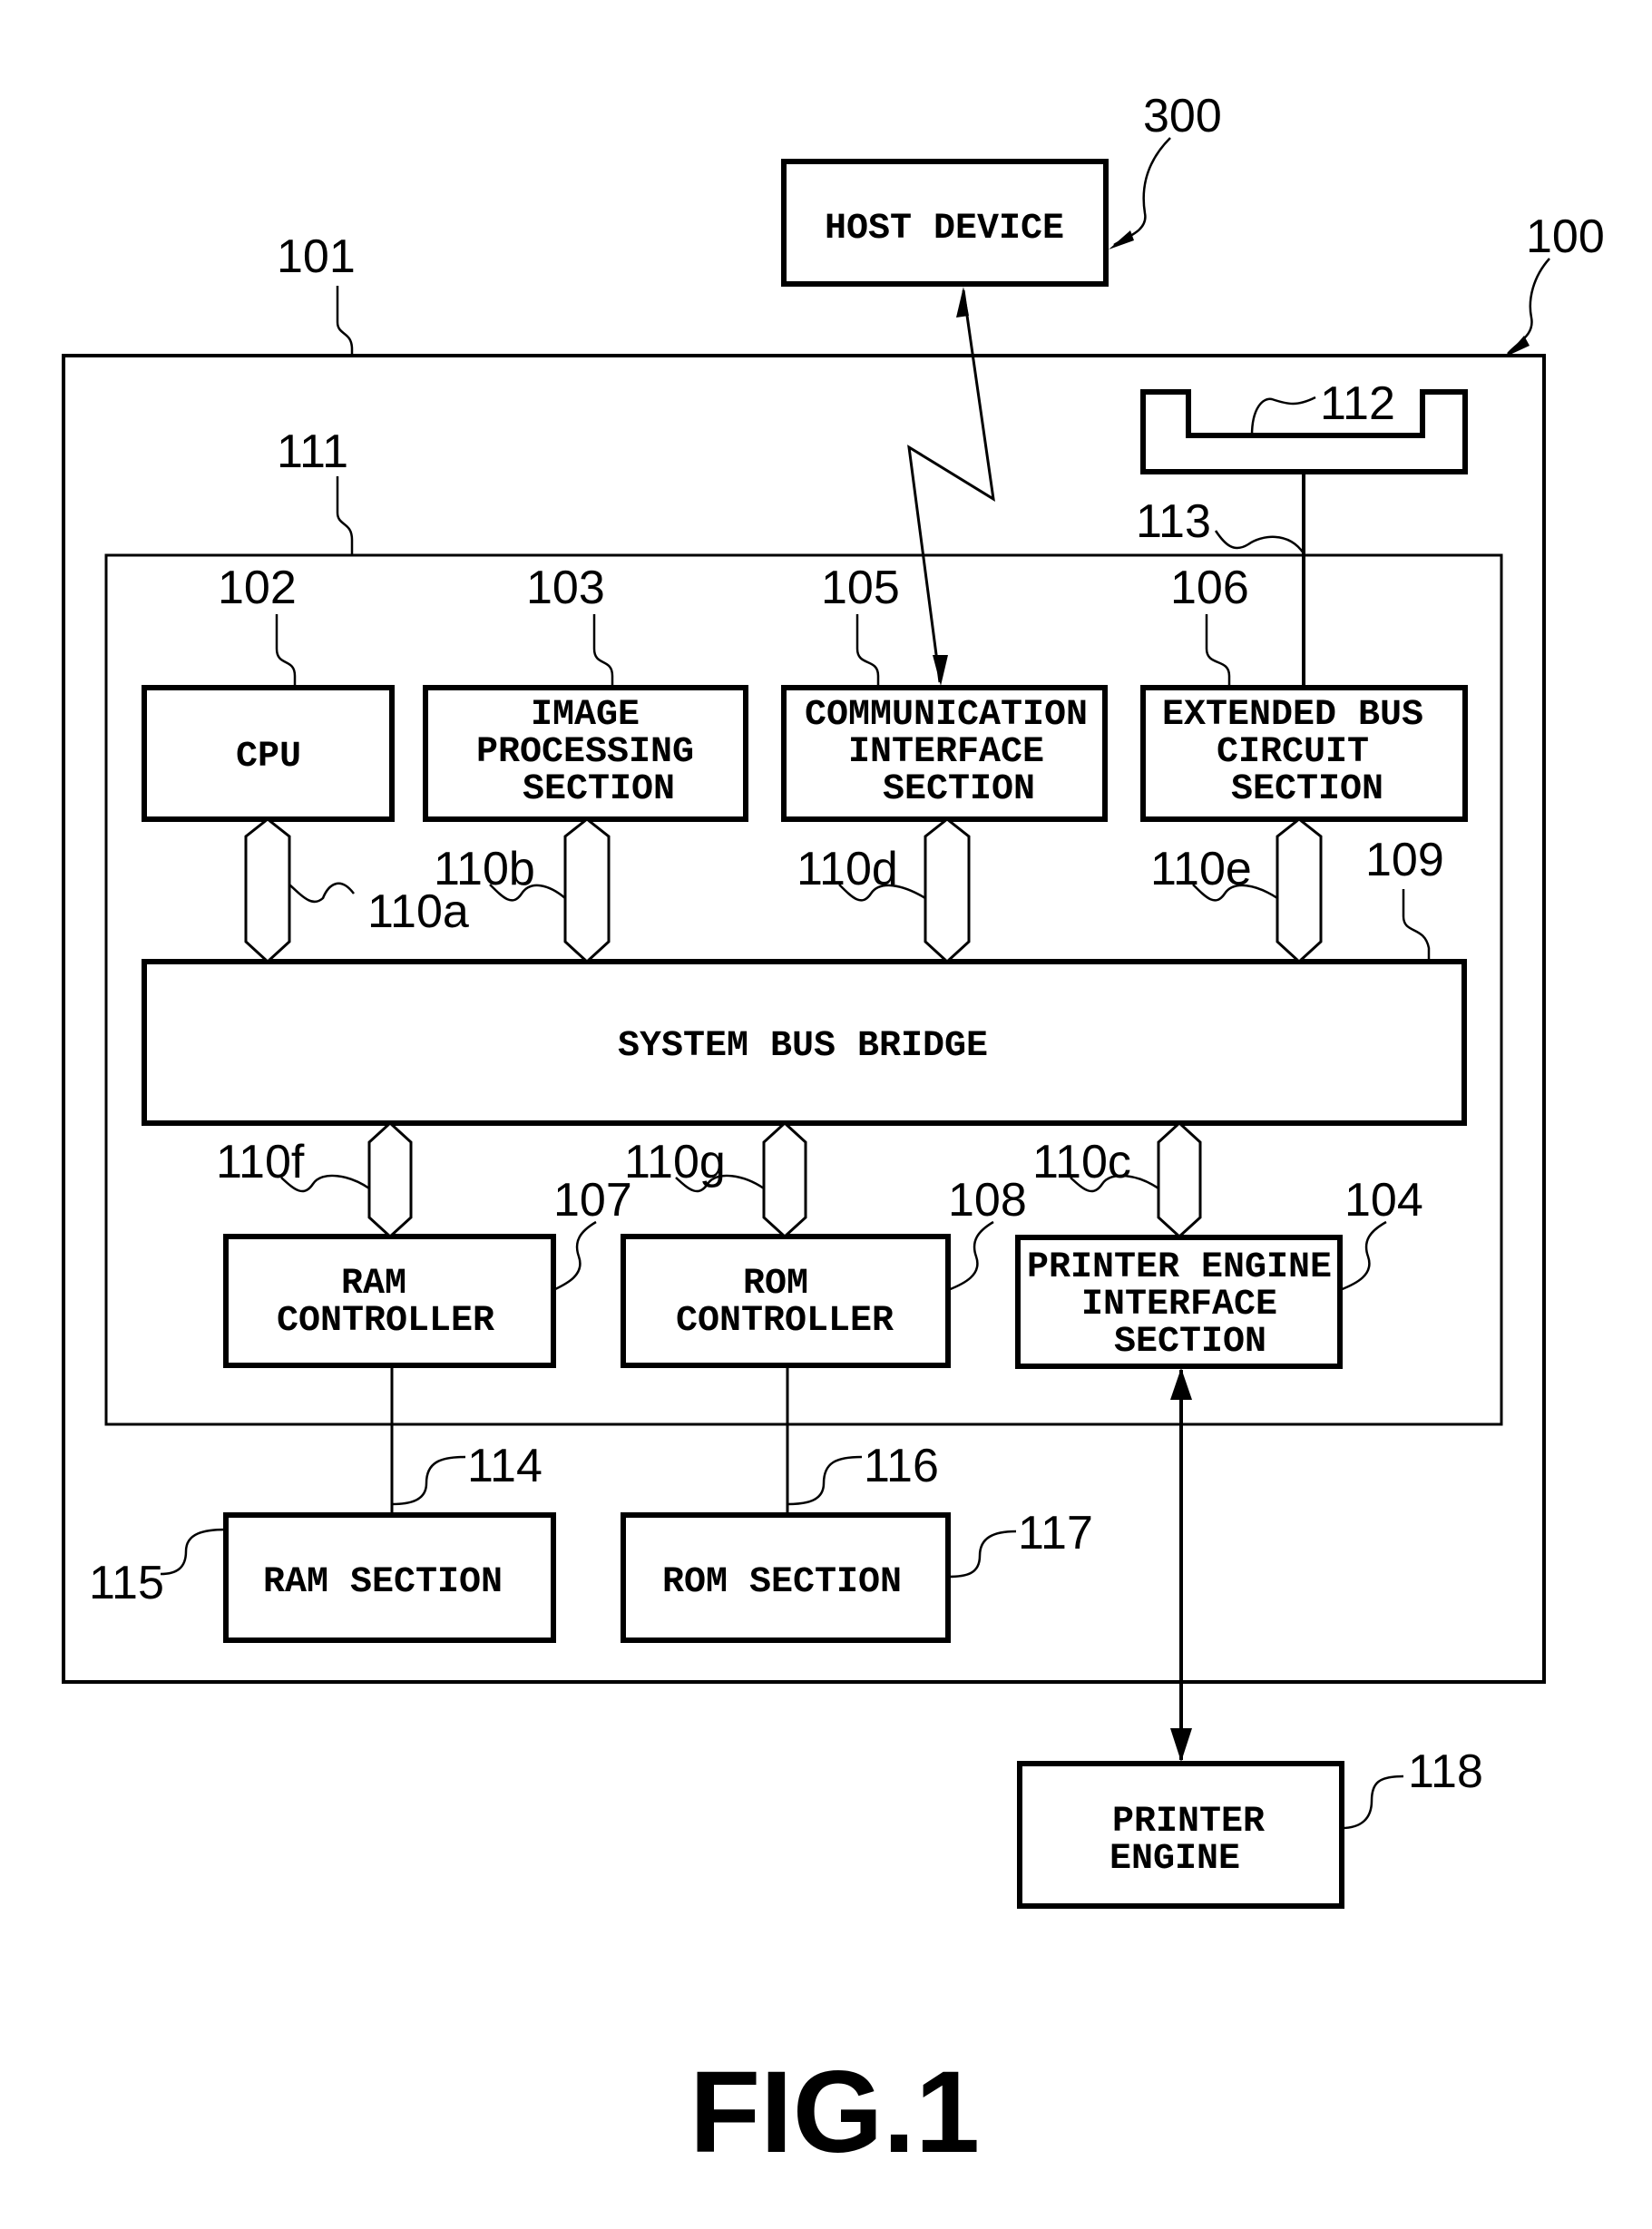  What do you see at coordinates (847, 869) in the screenshot?
I see `ref-110d: 110d` at bounding box center [847, 869].